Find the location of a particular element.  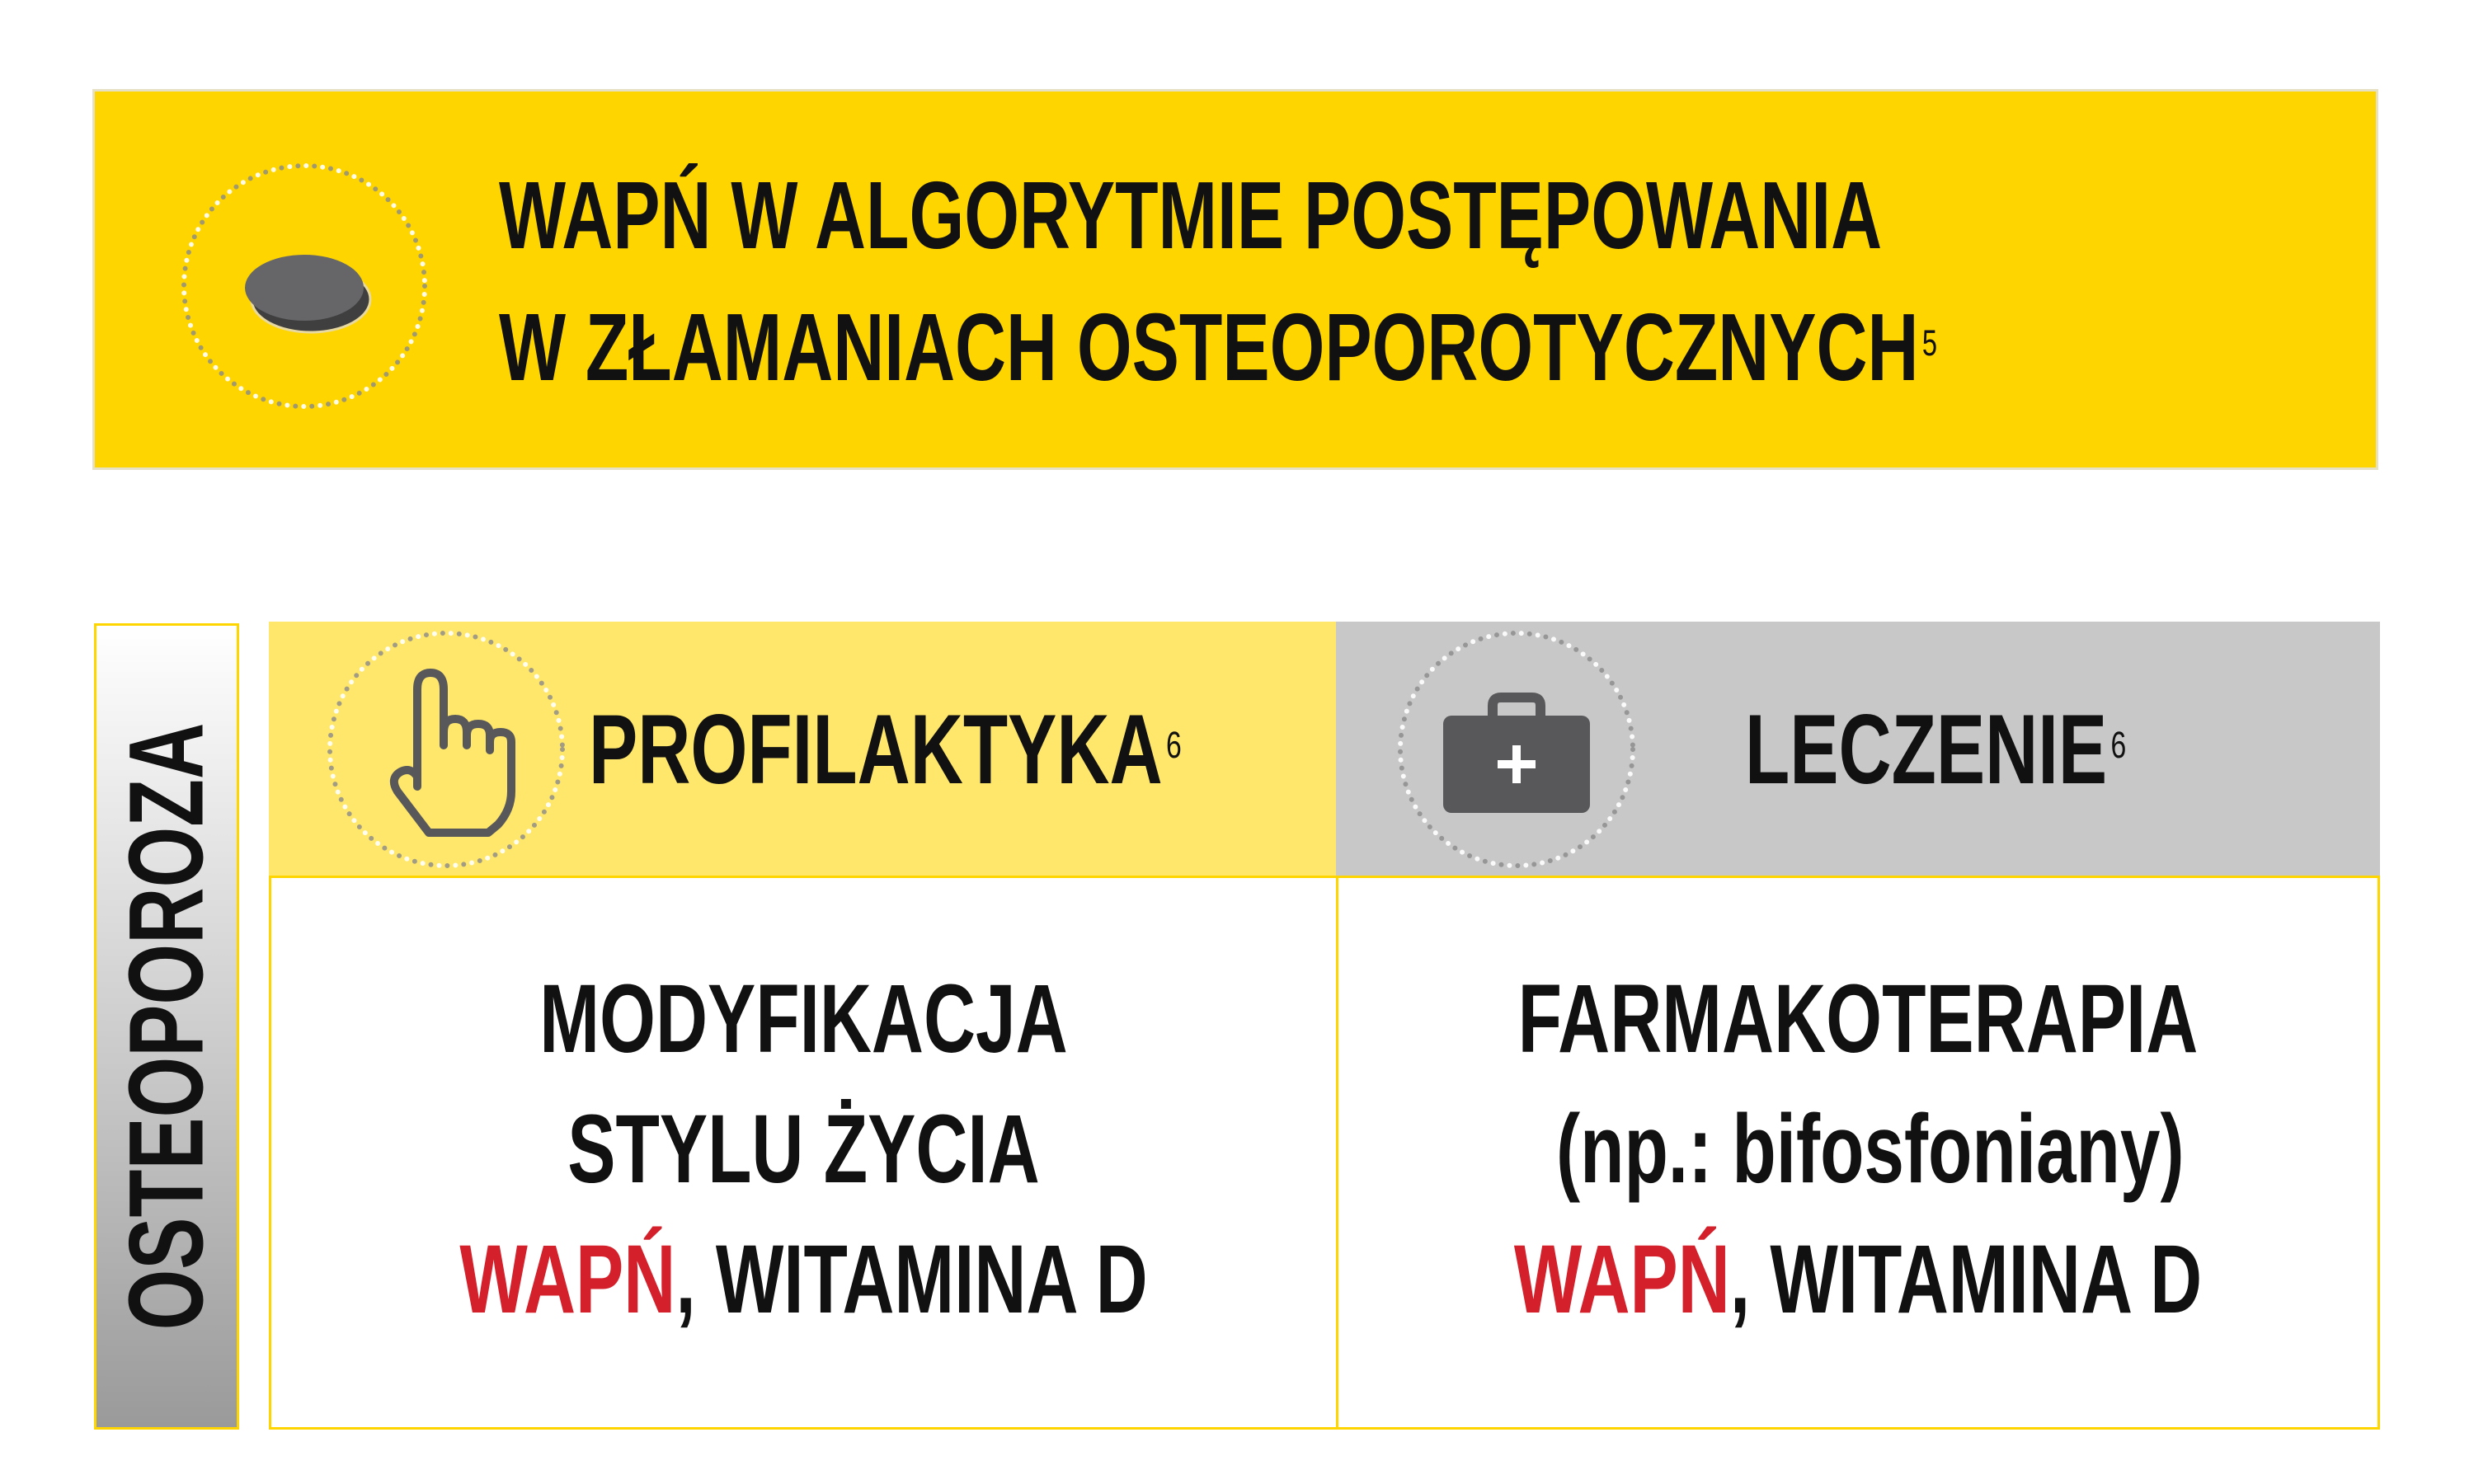

prevention-lines: MODYFIKACJA STYLU ŻYCIA WAPŃ, WITAMINA D is located at coordinates (803, 1149).